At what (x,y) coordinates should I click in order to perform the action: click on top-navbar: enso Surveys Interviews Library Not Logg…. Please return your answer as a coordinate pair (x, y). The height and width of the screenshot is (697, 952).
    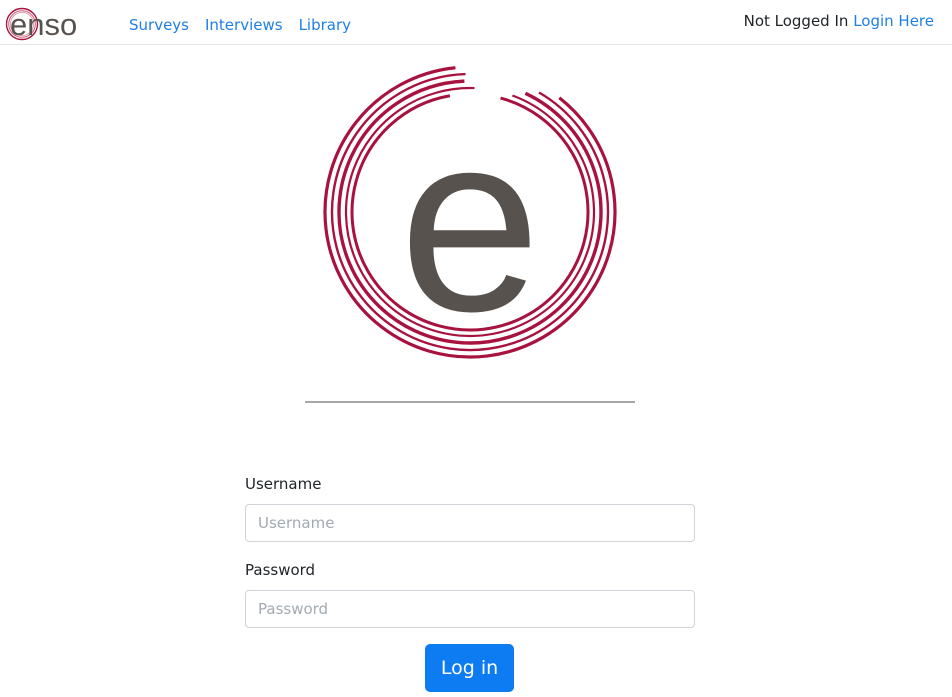
    Looking at the image, I should click on (476, 22).